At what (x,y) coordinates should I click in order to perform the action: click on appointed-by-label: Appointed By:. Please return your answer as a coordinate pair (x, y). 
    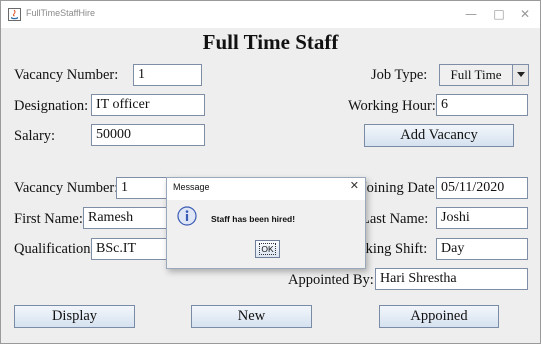
    Looking at the image, I should click on (331, 280).